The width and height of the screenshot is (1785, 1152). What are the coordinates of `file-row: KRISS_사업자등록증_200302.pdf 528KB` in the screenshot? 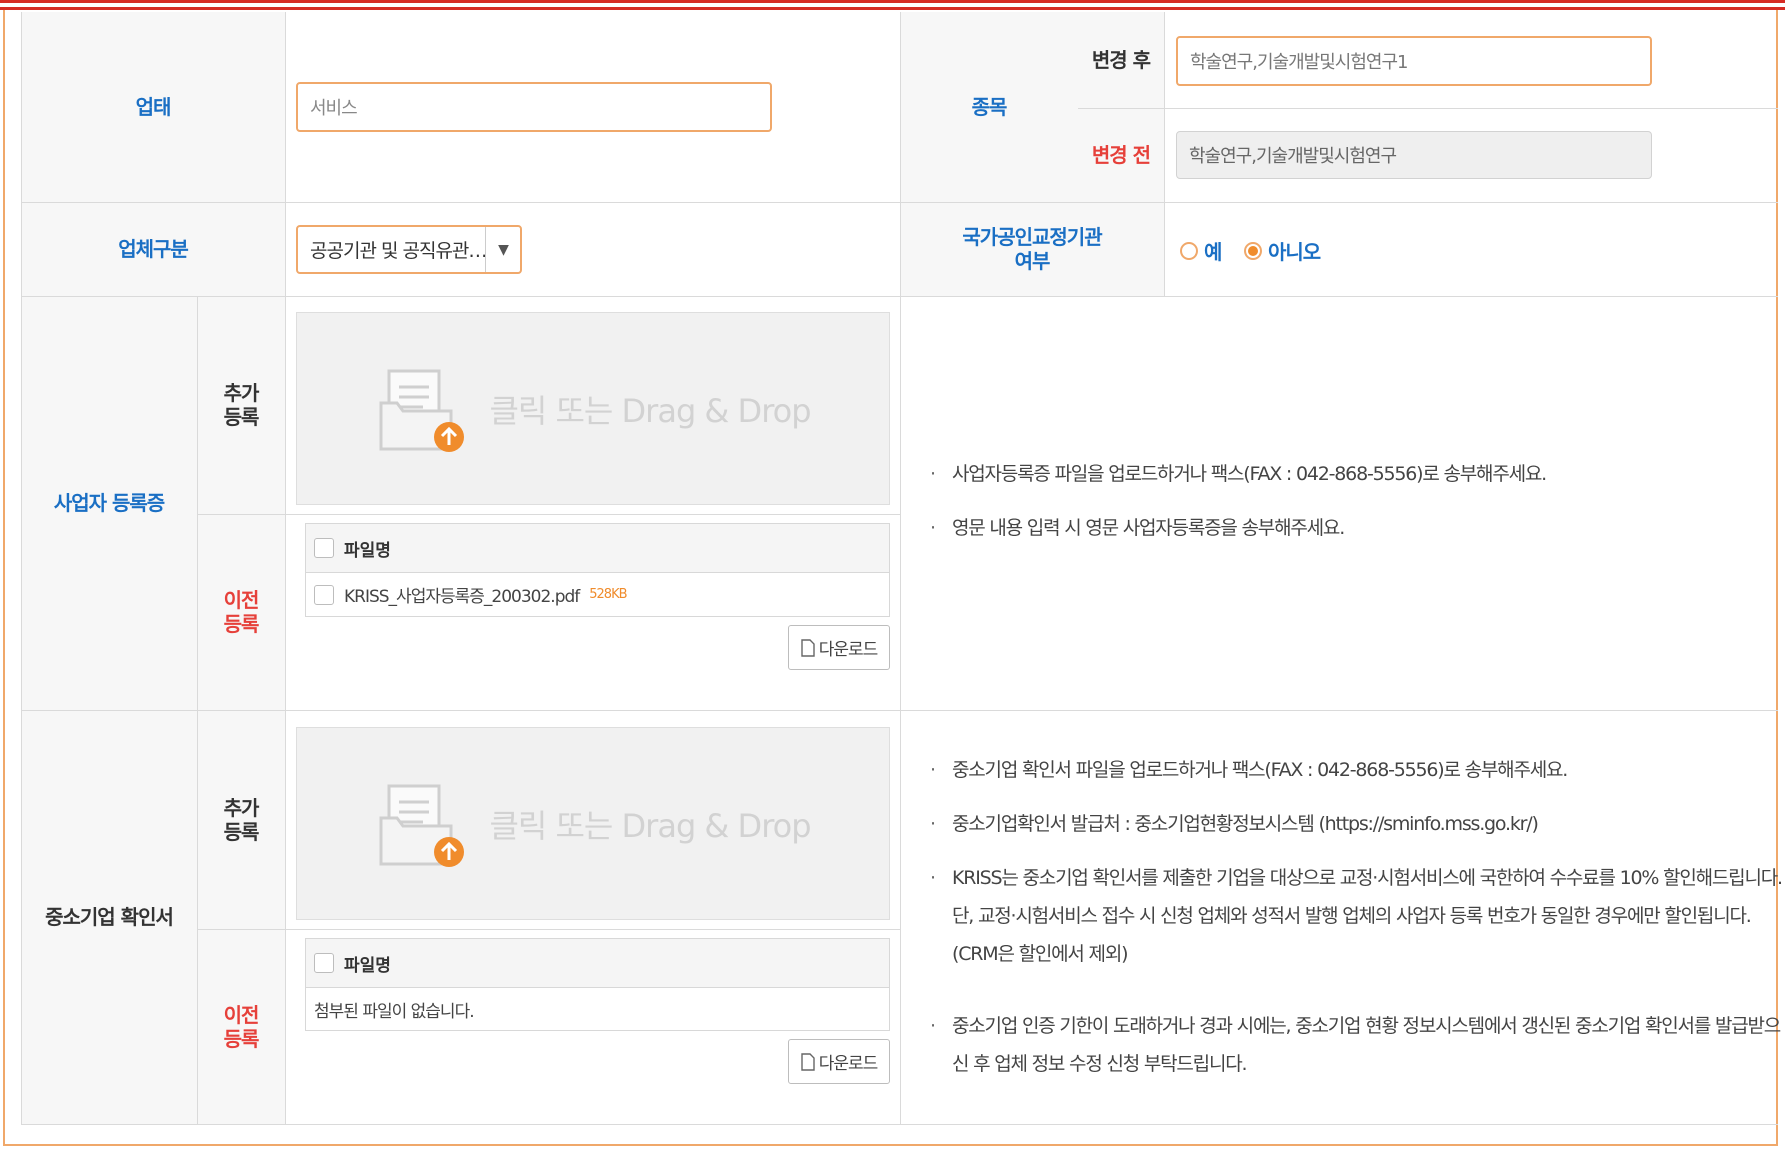 It's located at (597, 595).